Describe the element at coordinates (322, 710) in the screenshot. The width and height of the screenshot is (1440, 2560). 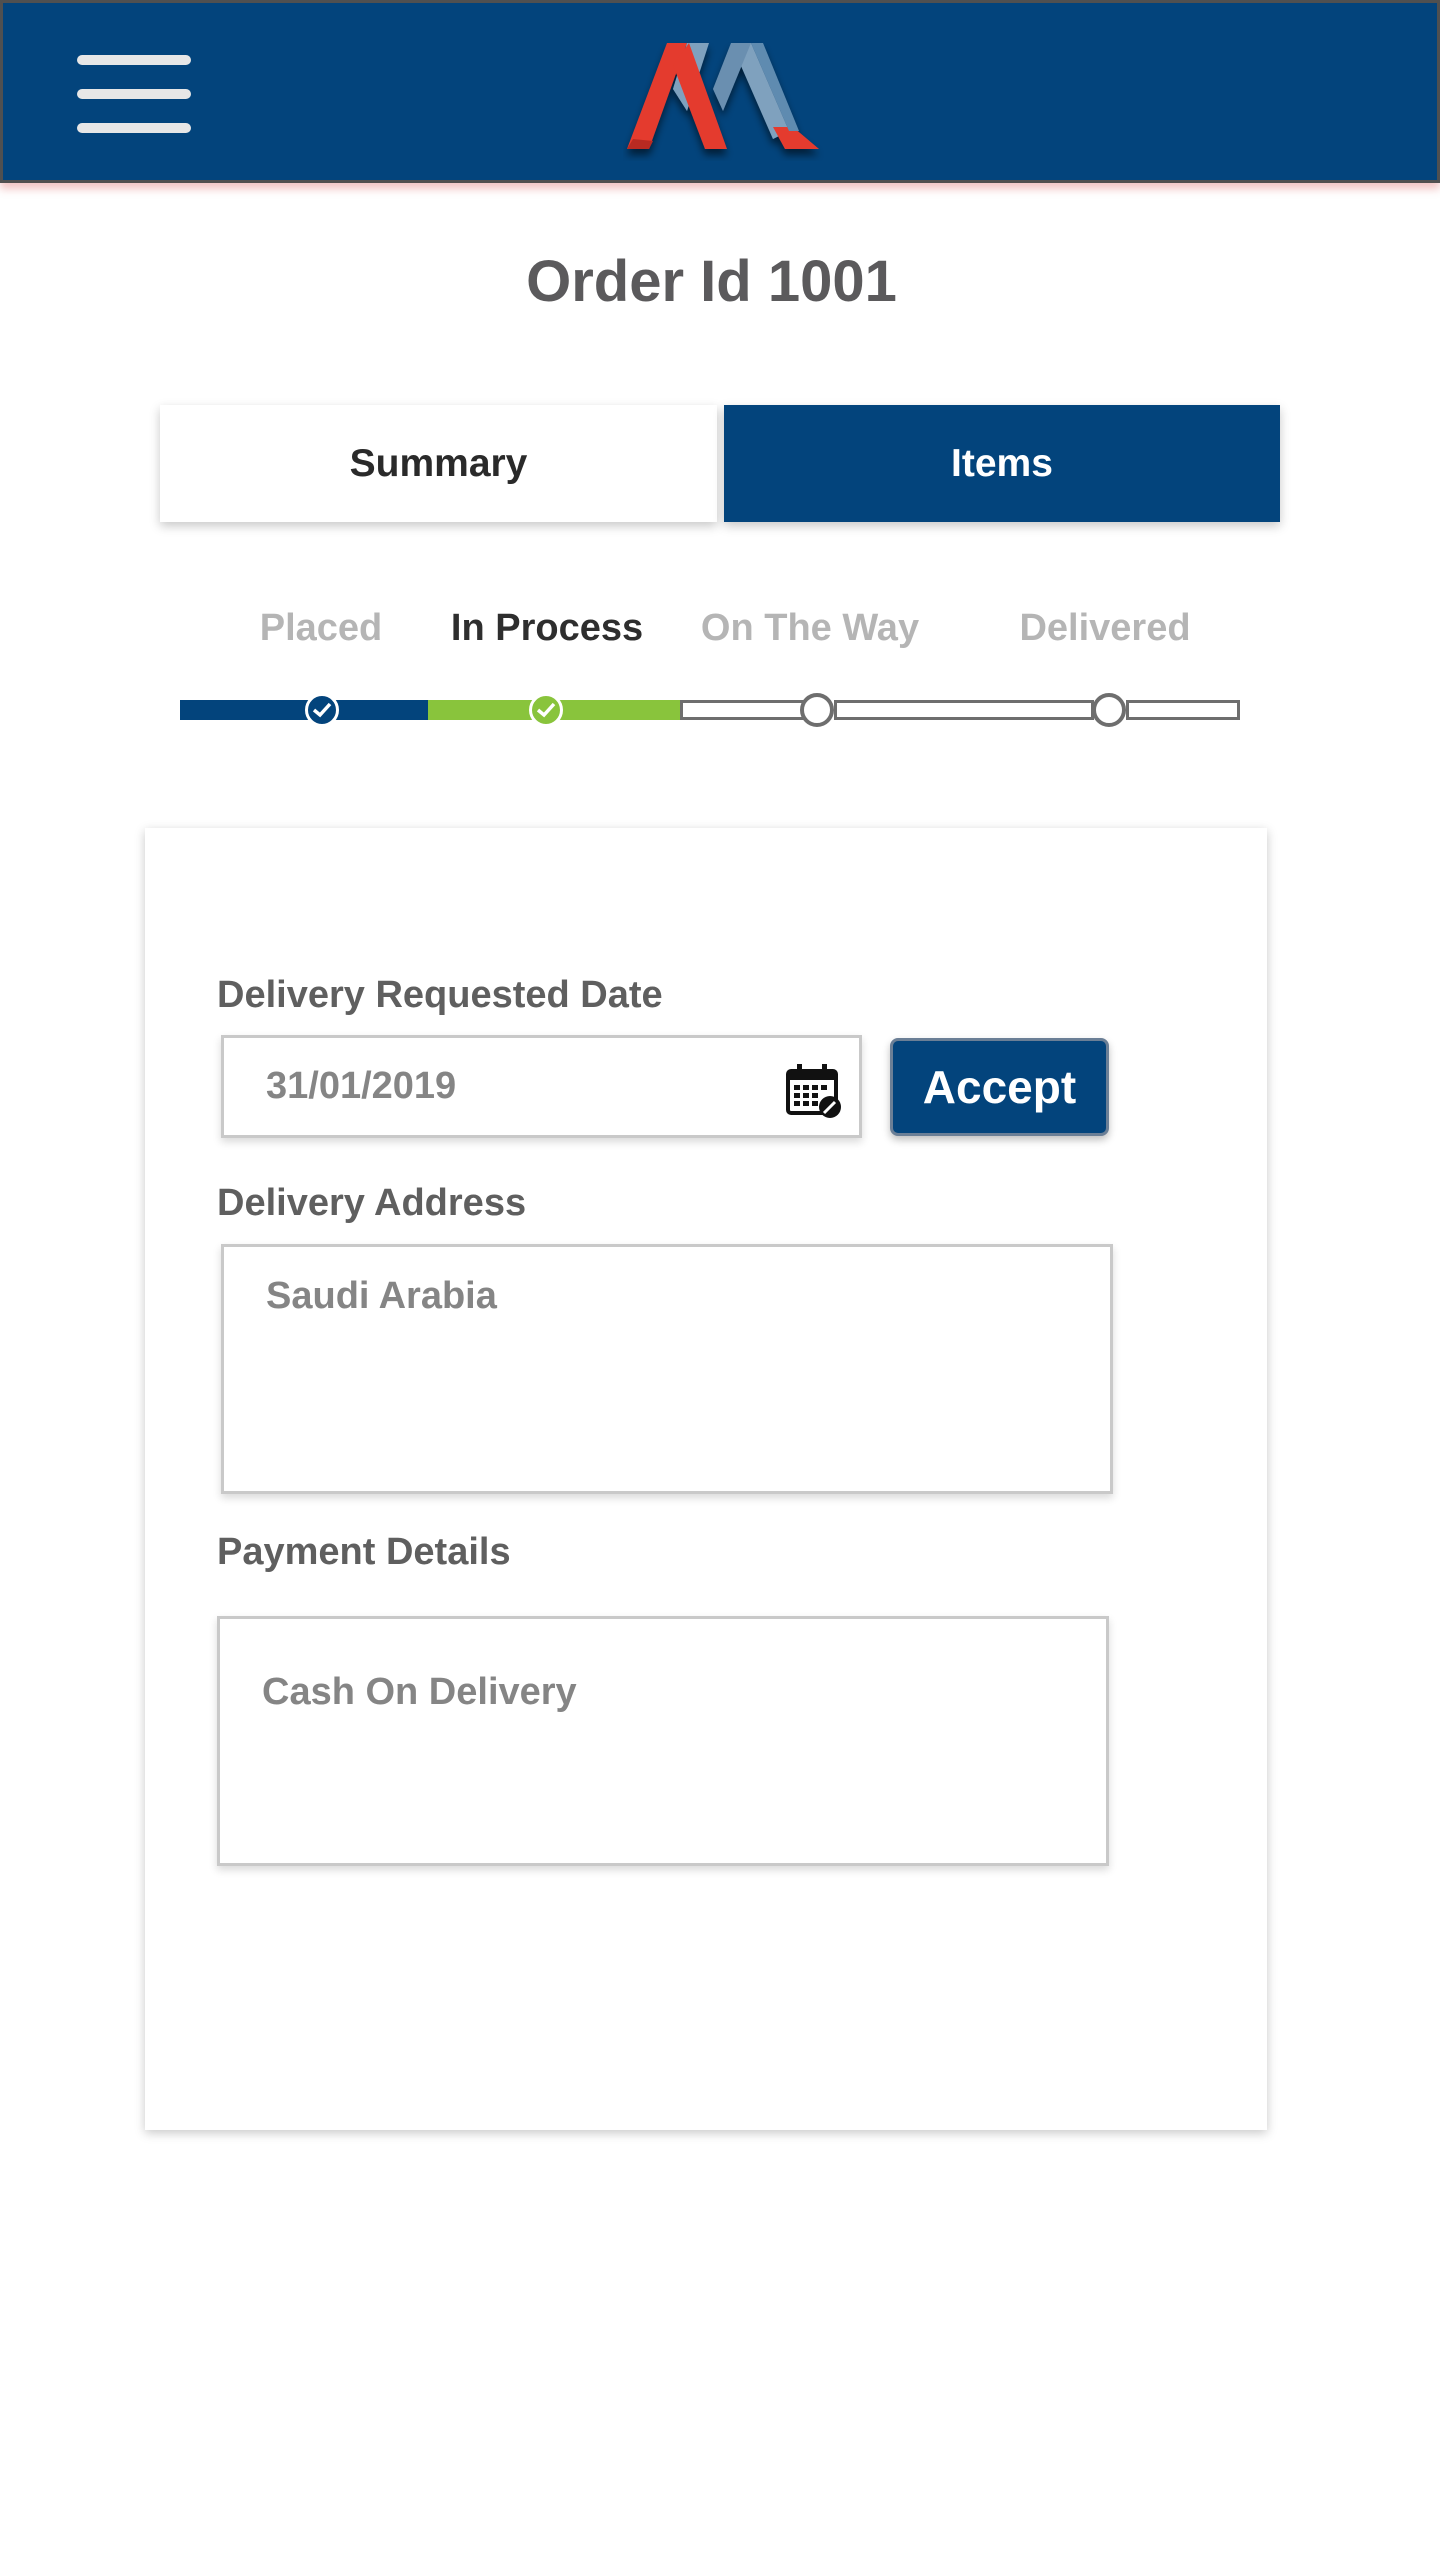
I see `step-dot-placed-check-icon` at that location.